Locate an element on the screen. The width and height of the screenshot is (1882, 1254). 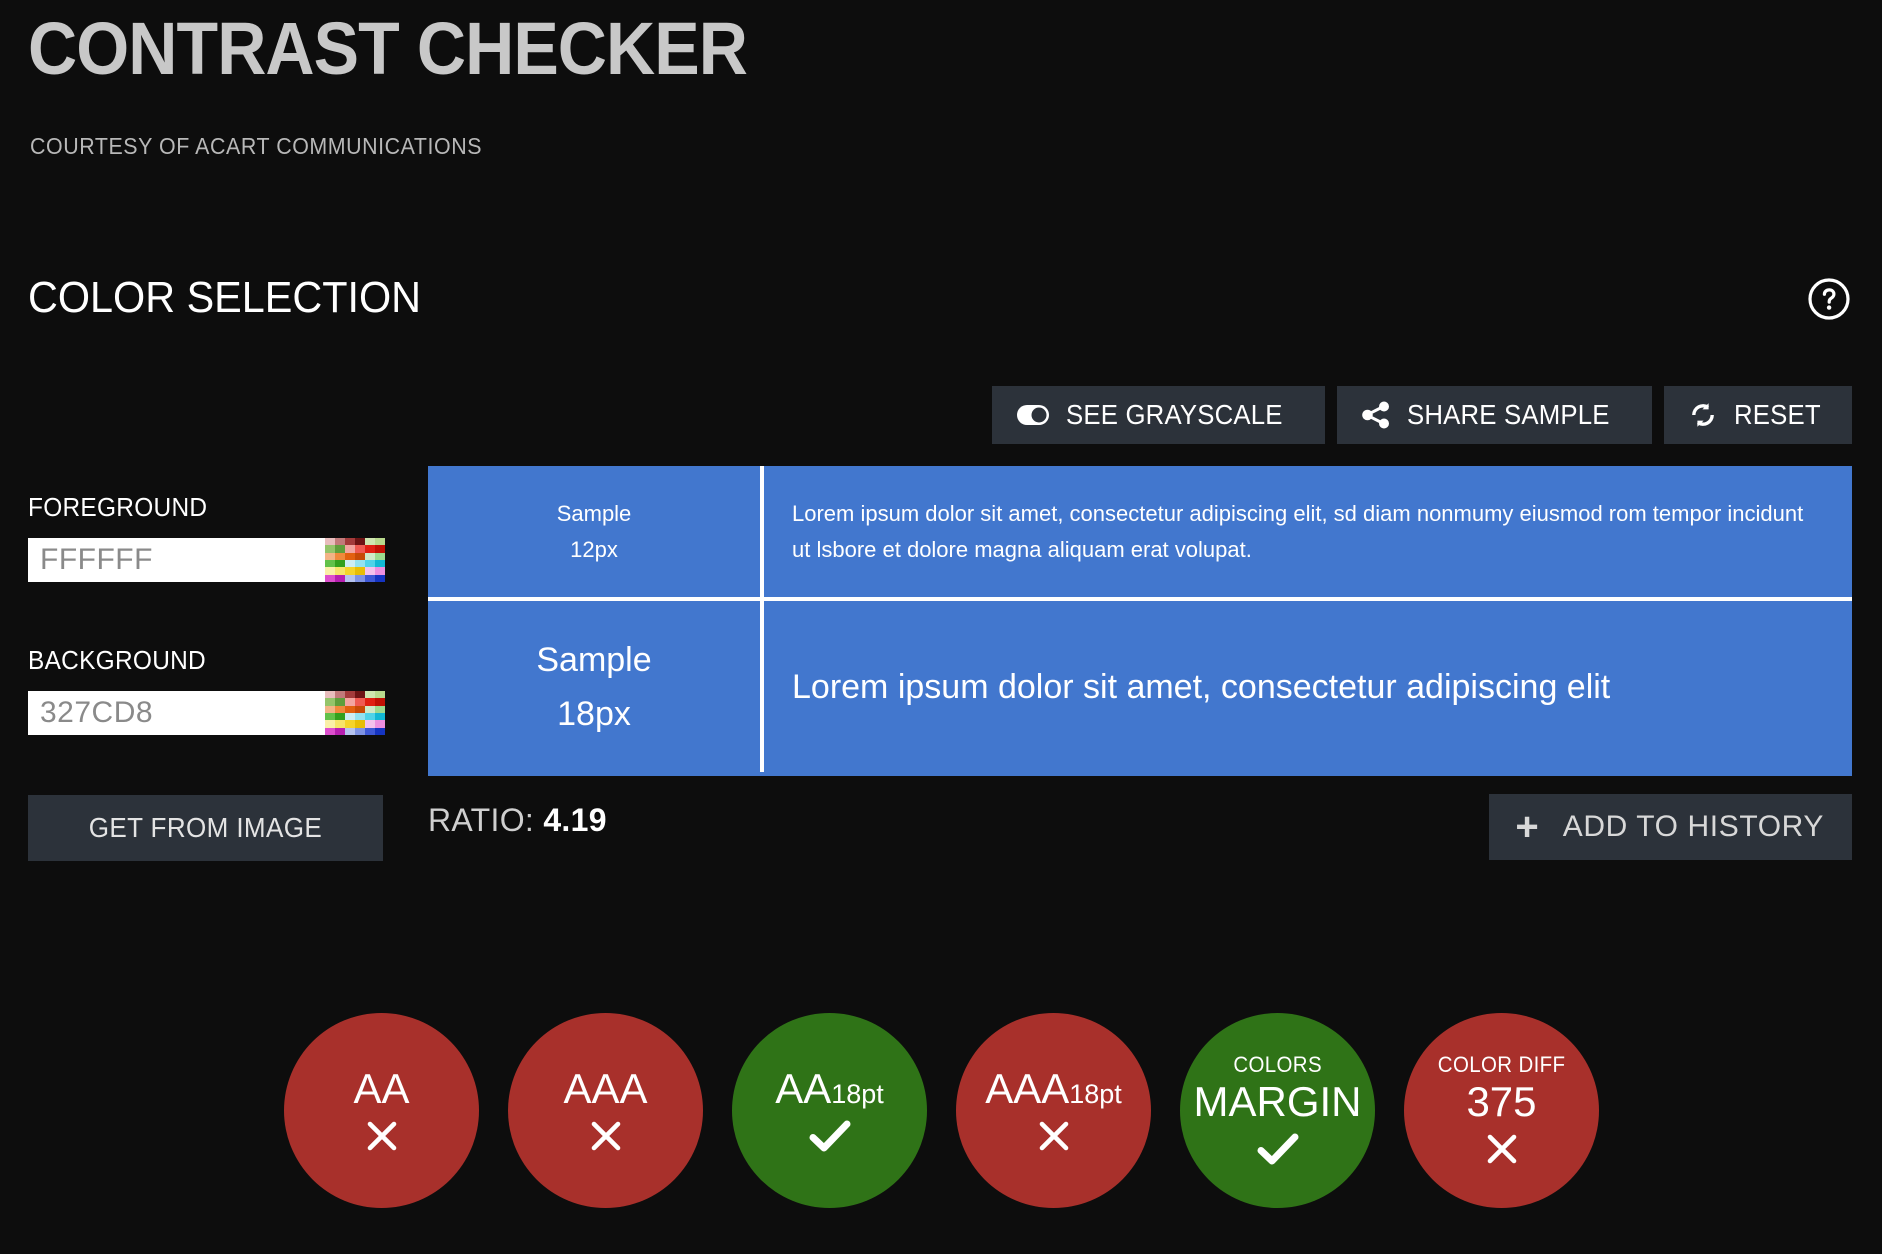
compliance-badge: AA 18pt is located at coordinates (829, 1110).